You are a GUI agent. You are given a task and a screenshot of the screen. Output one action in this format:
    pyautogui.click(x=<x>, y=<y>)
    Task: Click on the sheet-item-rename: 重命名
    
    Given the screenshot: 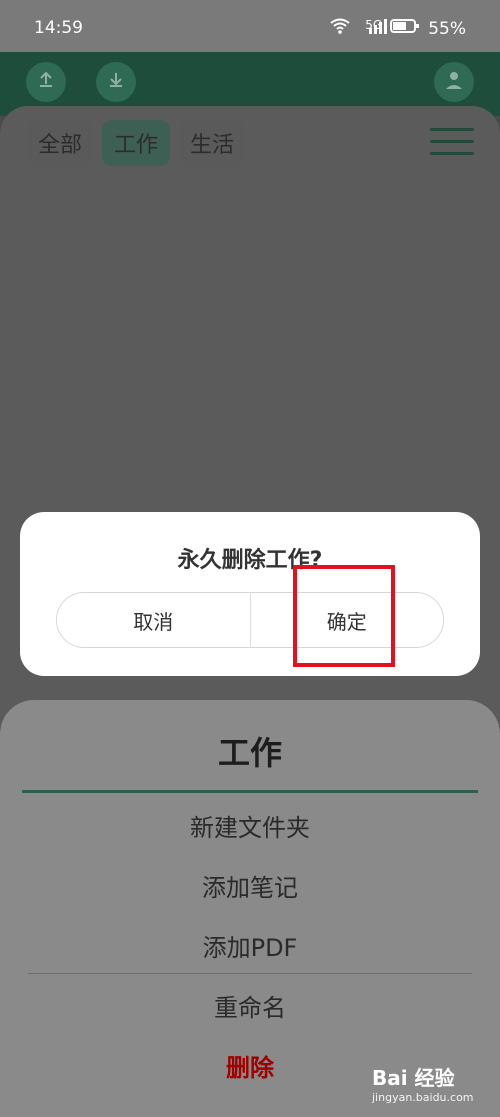 What is the action you would take?
    pyautogui.click(x=250, y=1005)
    